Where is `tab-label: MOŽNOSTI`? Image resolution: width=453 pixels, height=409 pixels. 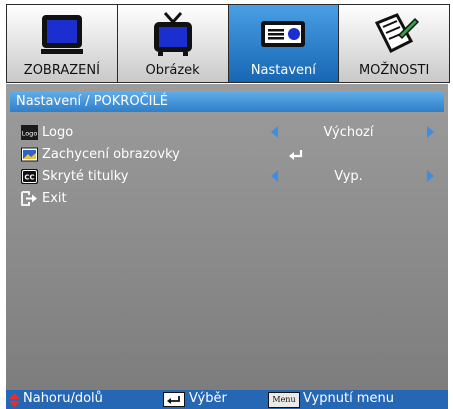 tab-label: MOŽNOSTI is located at coordinates (394, 70).